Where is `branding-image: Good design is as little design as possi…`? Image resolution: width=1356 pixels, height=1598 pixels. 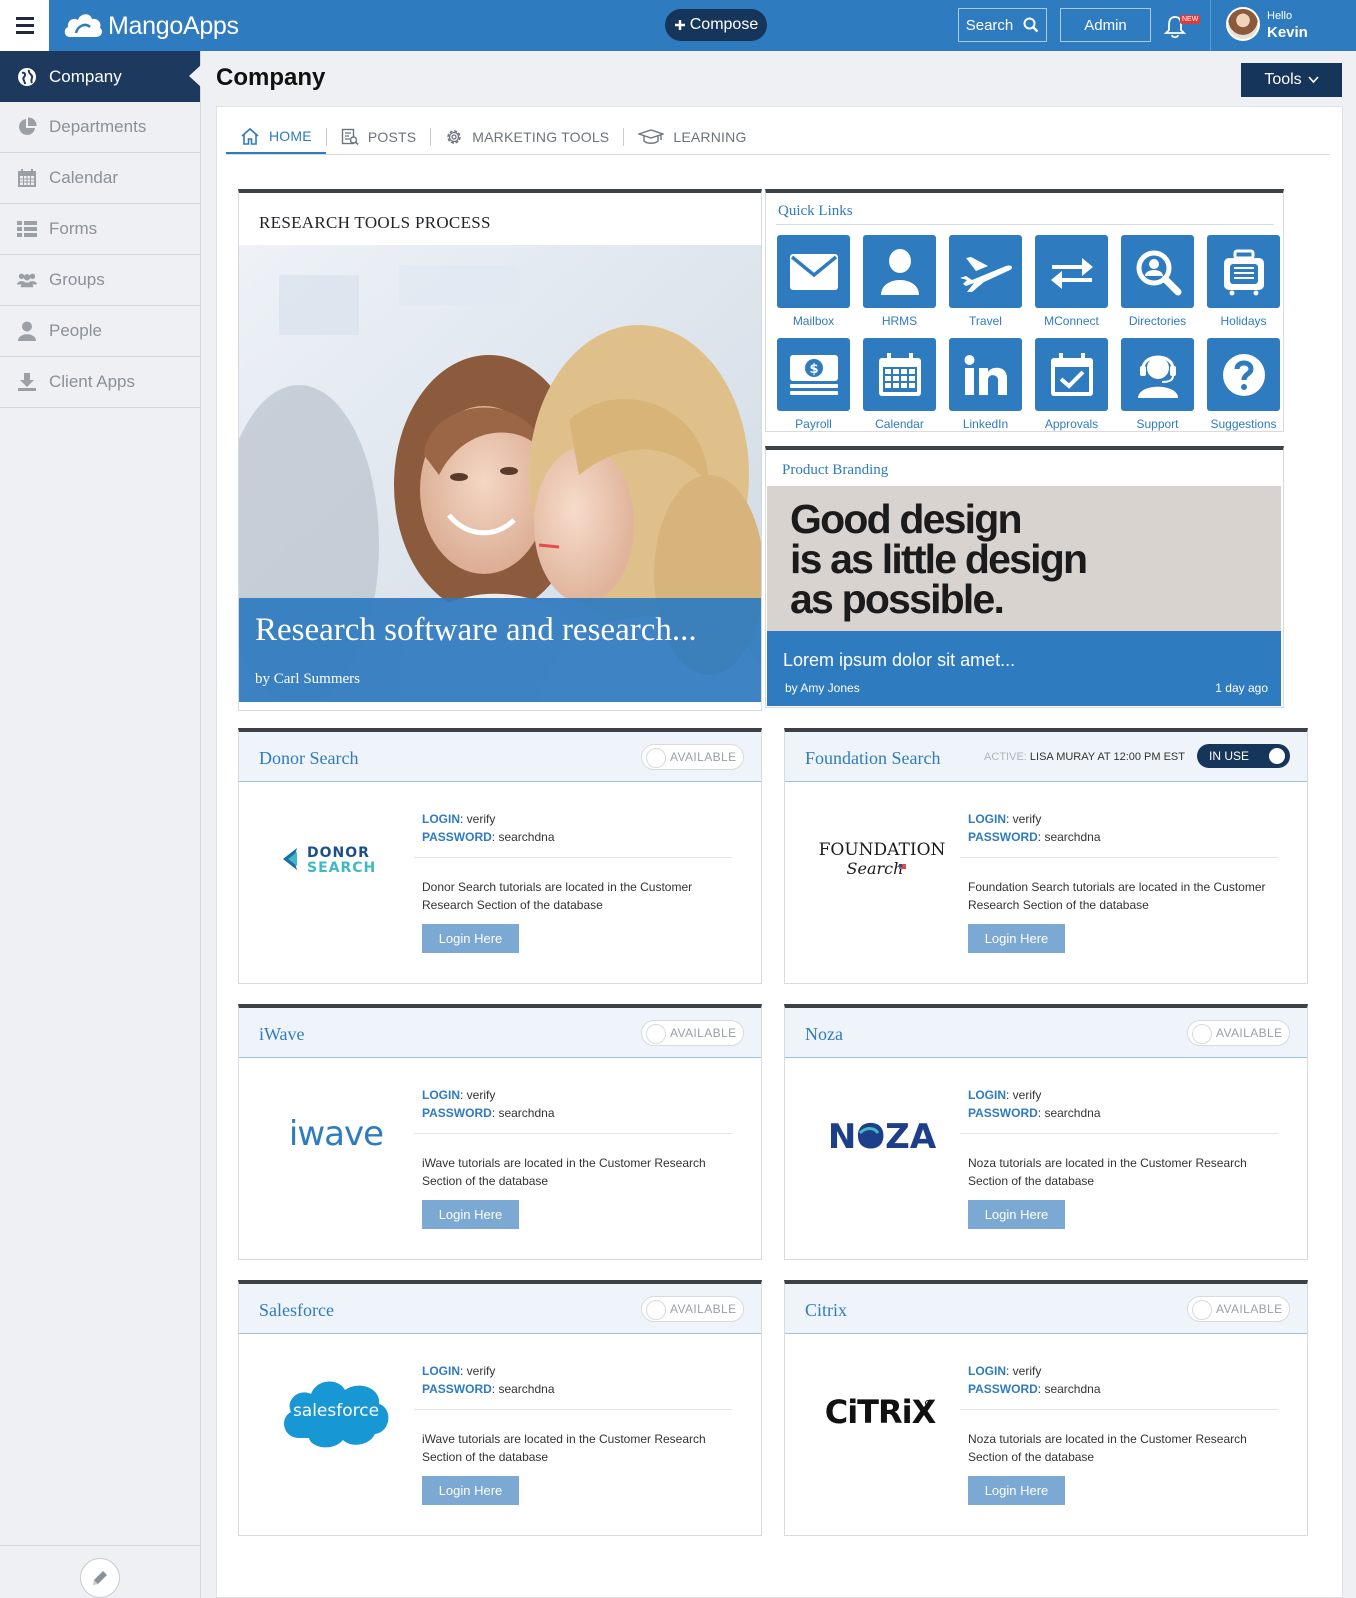
branding-image: Good design is as little design as possi… is located at coordinates (1024, 558).